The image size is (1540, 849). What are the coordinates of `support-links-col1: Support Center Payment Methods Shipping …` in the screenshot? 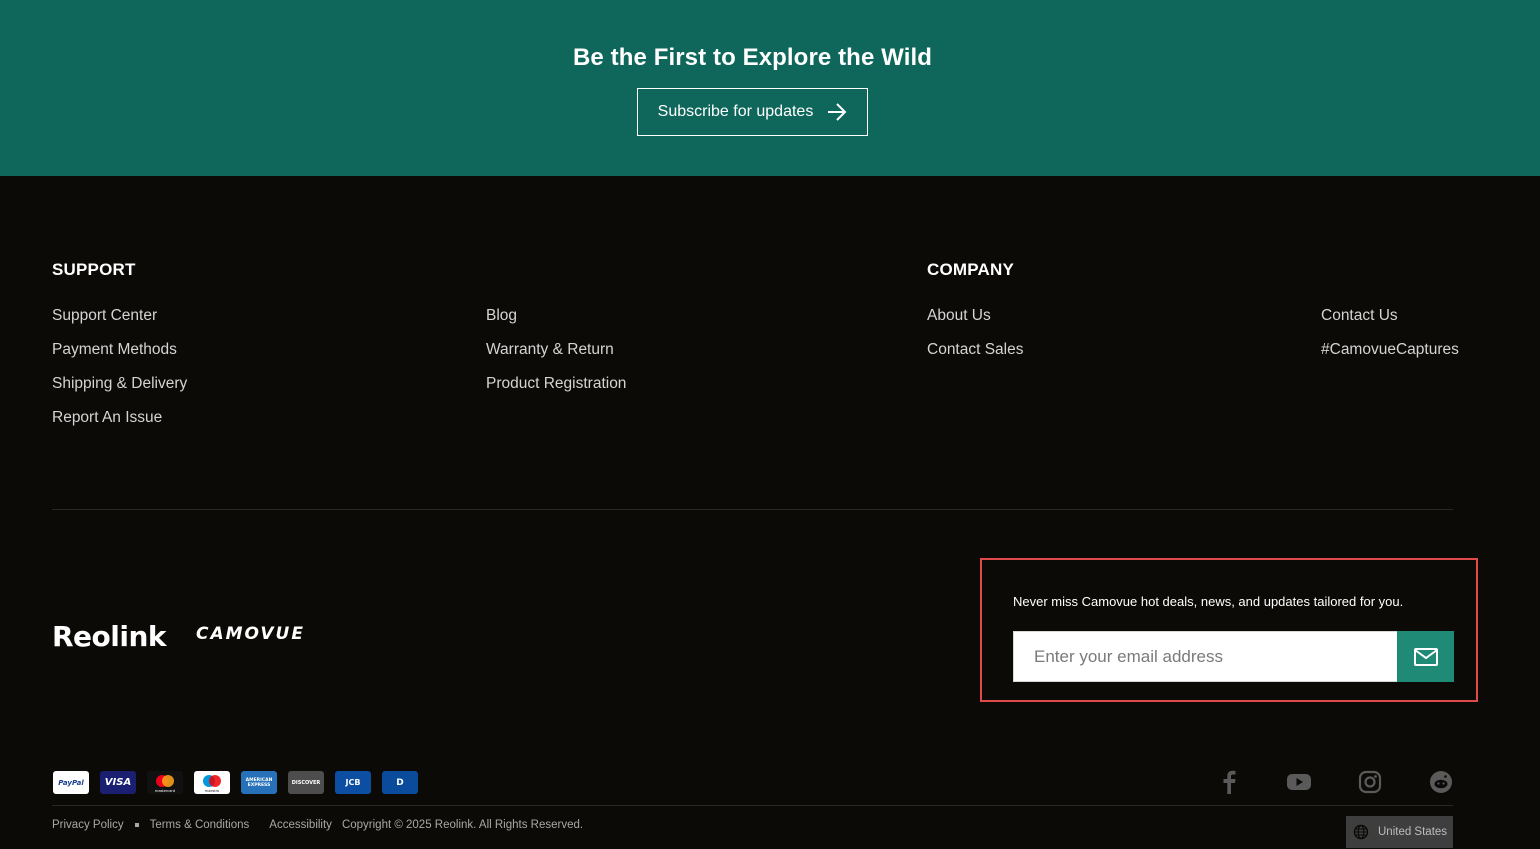 It's located at (119, 373).